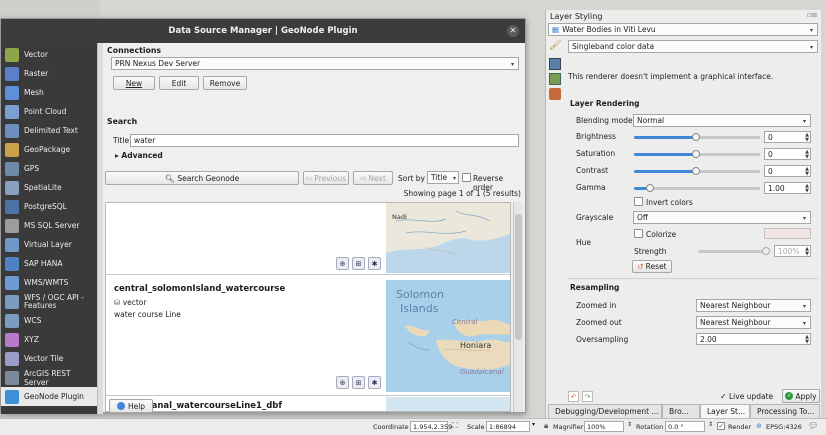 This screenshot has height=435, width=826. I want to click on contrast-slider, so click(697, 171).